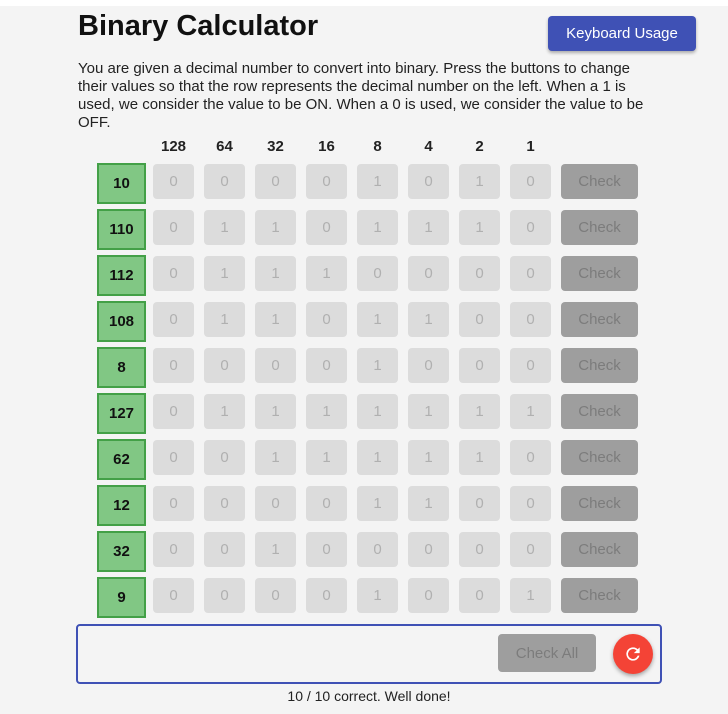  Describe the element at coordinates (121, 505) in the screenshot. I see `decimal-value: 12` at that location.